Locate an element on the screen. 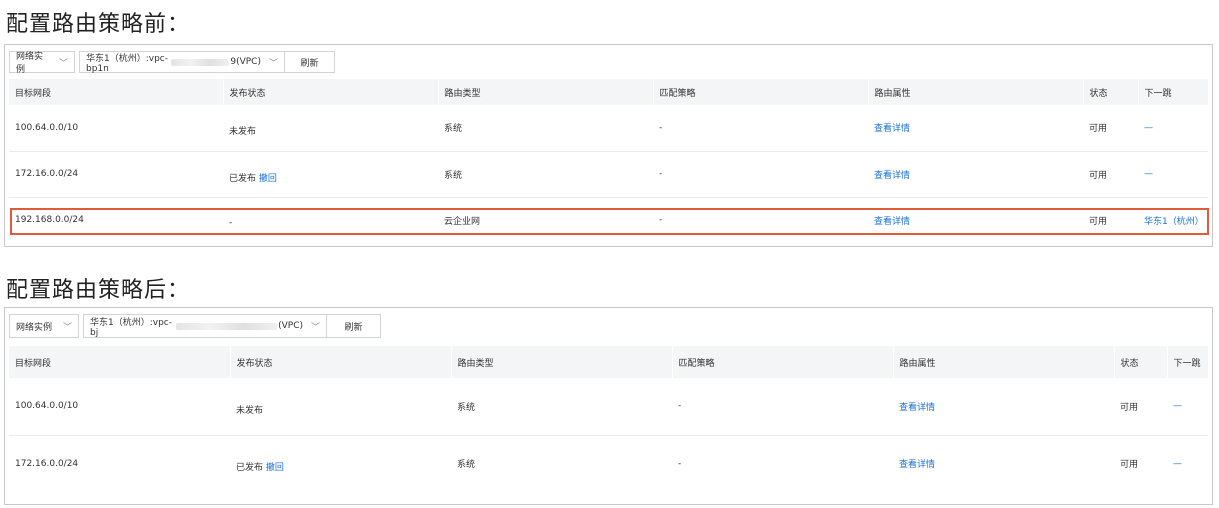 The width and height of the screenshot is (1219, 508). section-title-before: 配置路由策略前： is located at coordinates (98, 24).